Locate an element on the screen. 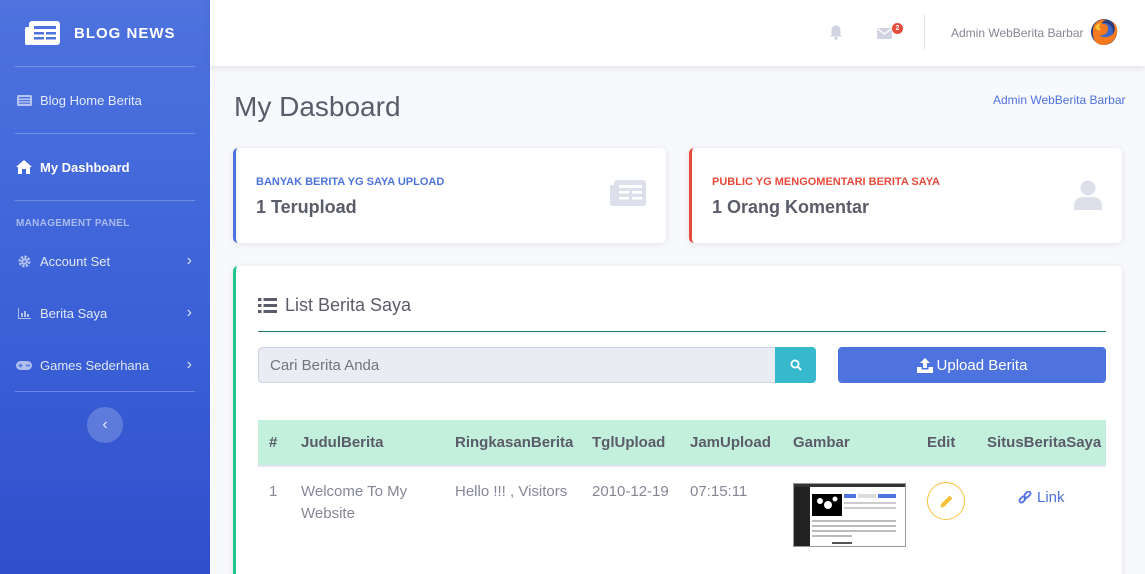 The image size is (1145, 574). column-header: JudulBerita is located at coordinates (367, 443).